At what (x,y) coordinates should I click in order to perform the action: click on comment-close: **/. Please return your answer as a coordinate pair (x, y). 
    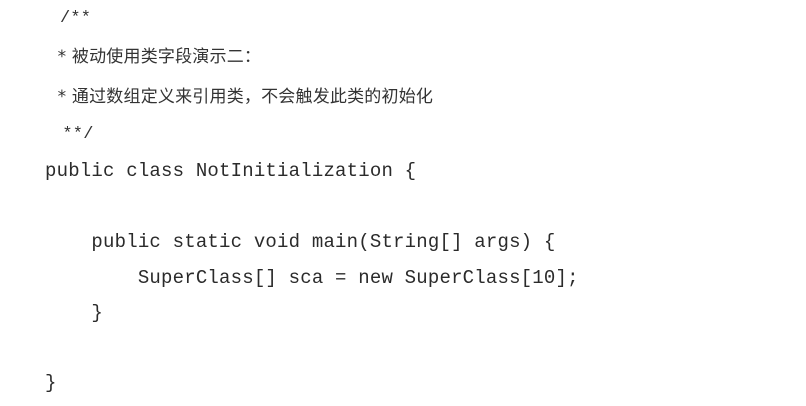
    Looking at the image, I should click on (73, 134).